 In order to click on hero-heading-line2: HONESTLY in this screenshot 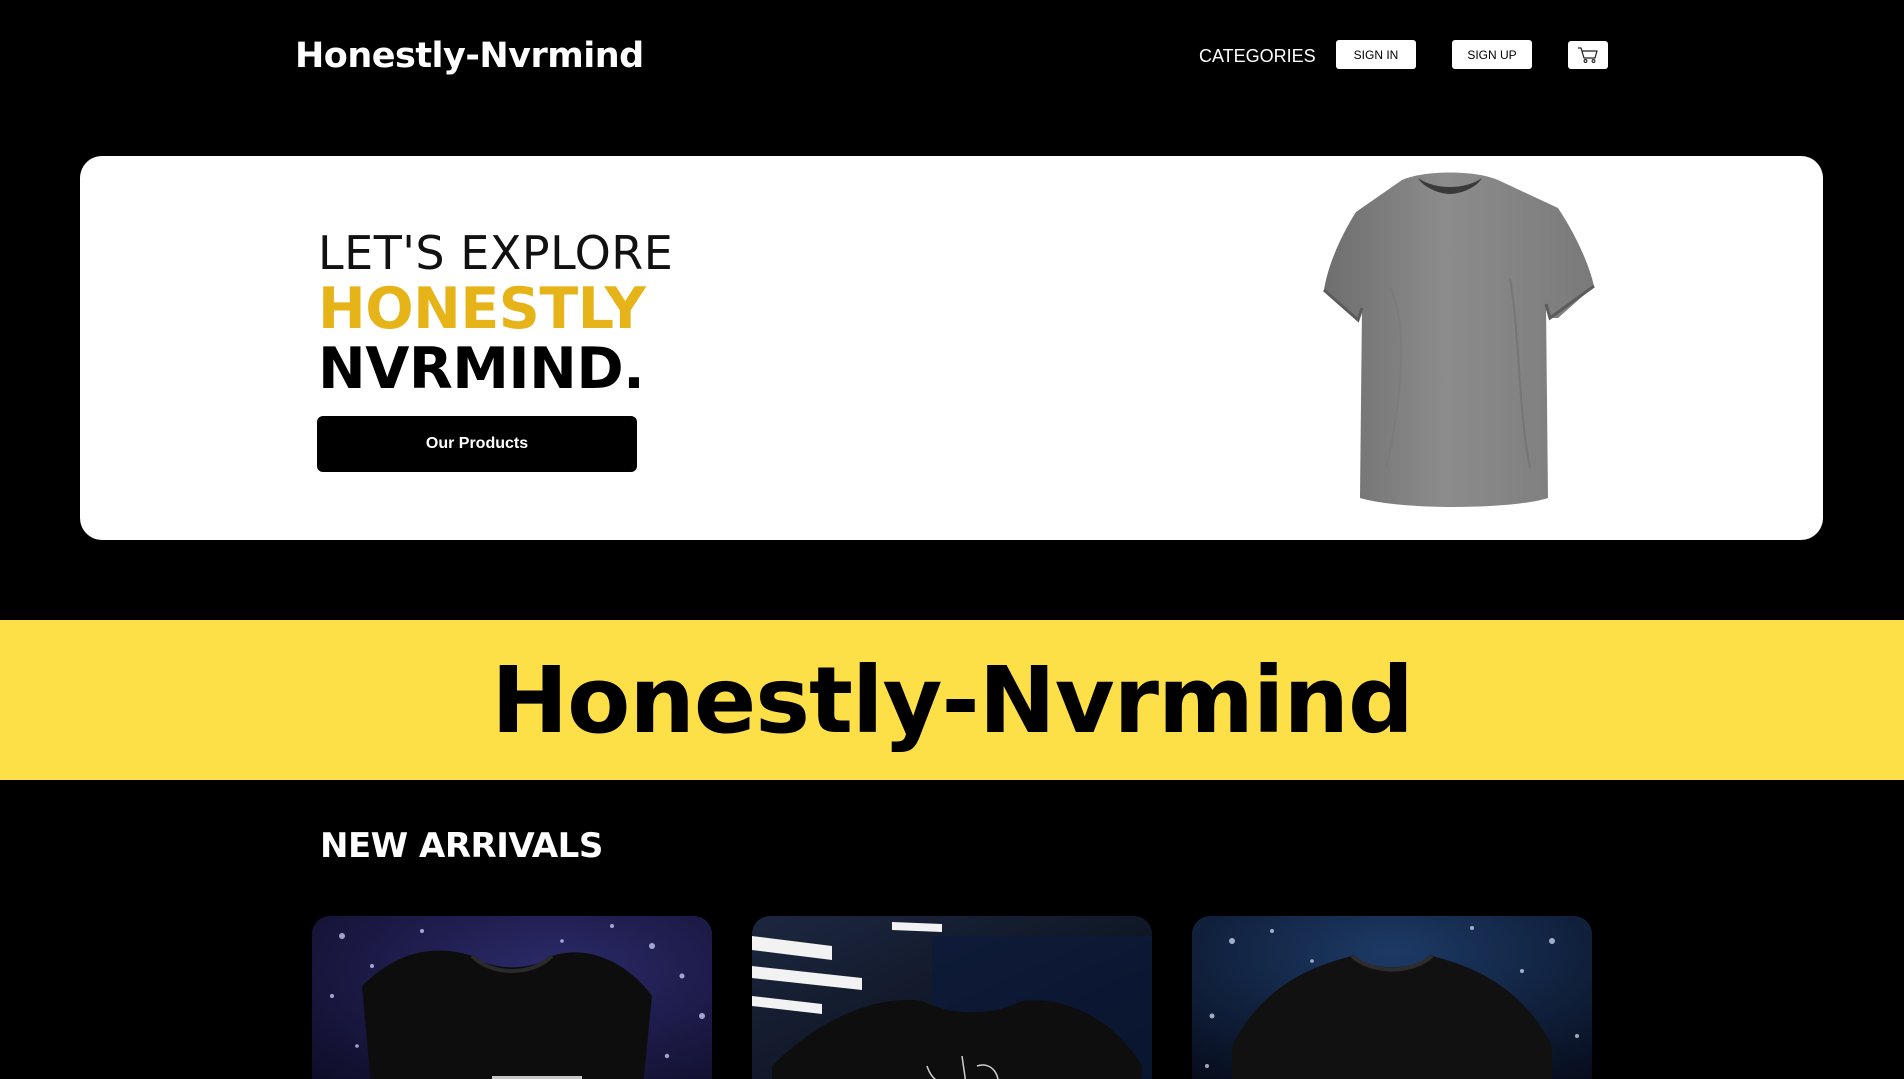, I will do `click(482, 309)`.